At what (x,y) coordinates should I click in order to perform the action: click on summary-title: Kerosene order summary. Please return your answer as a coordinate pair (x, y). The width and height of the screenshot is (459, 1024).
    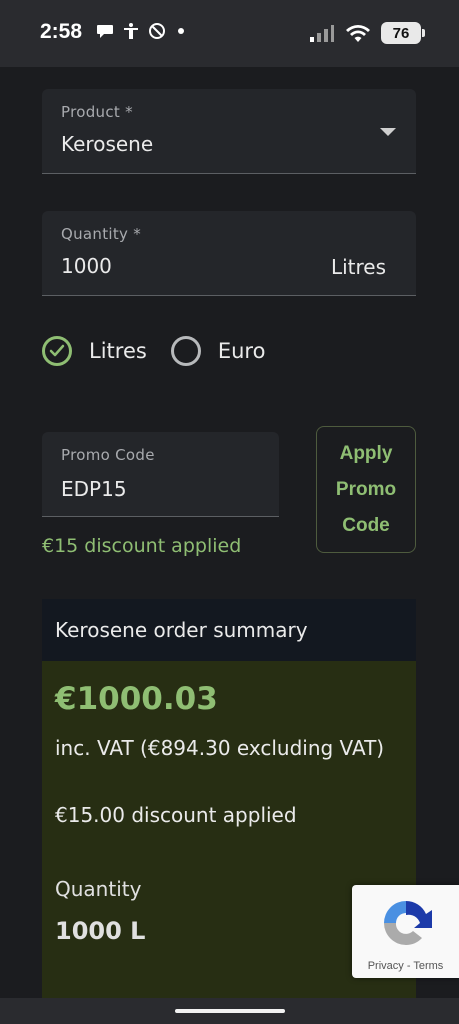
    Looking at the image, I should click on (229, 630).